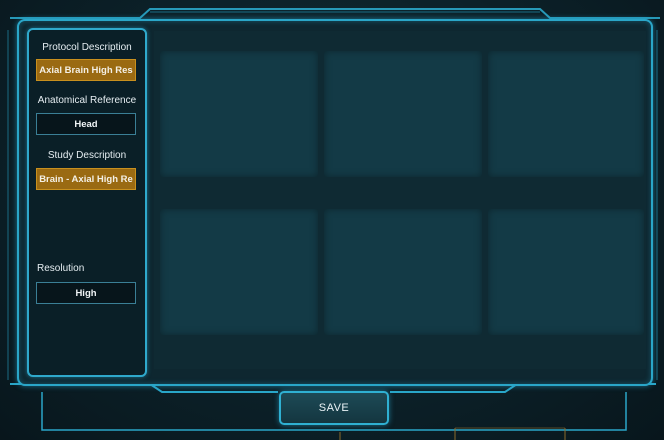  What do you see at coordinates (334, 408) in the screenshot?
I see `save-button: SAVE` at bounding box center [334, 408].